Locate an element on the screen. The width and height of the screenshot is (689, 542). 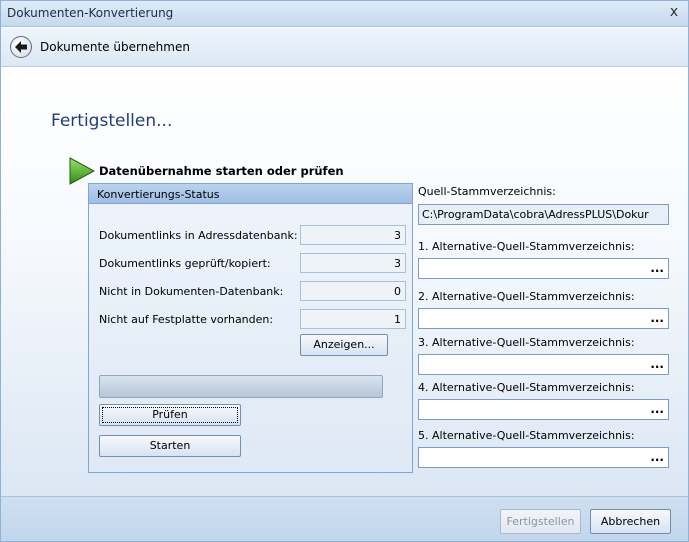
alt-source-label: 3. Alternative-Quell-Stammverzeichnis: is located at coordinates (526, 342).